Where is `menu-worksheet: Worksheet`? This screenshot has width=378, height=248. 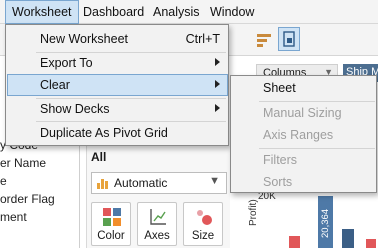 menu-worksheet: Worksheet is located at coordinates (42, 12).